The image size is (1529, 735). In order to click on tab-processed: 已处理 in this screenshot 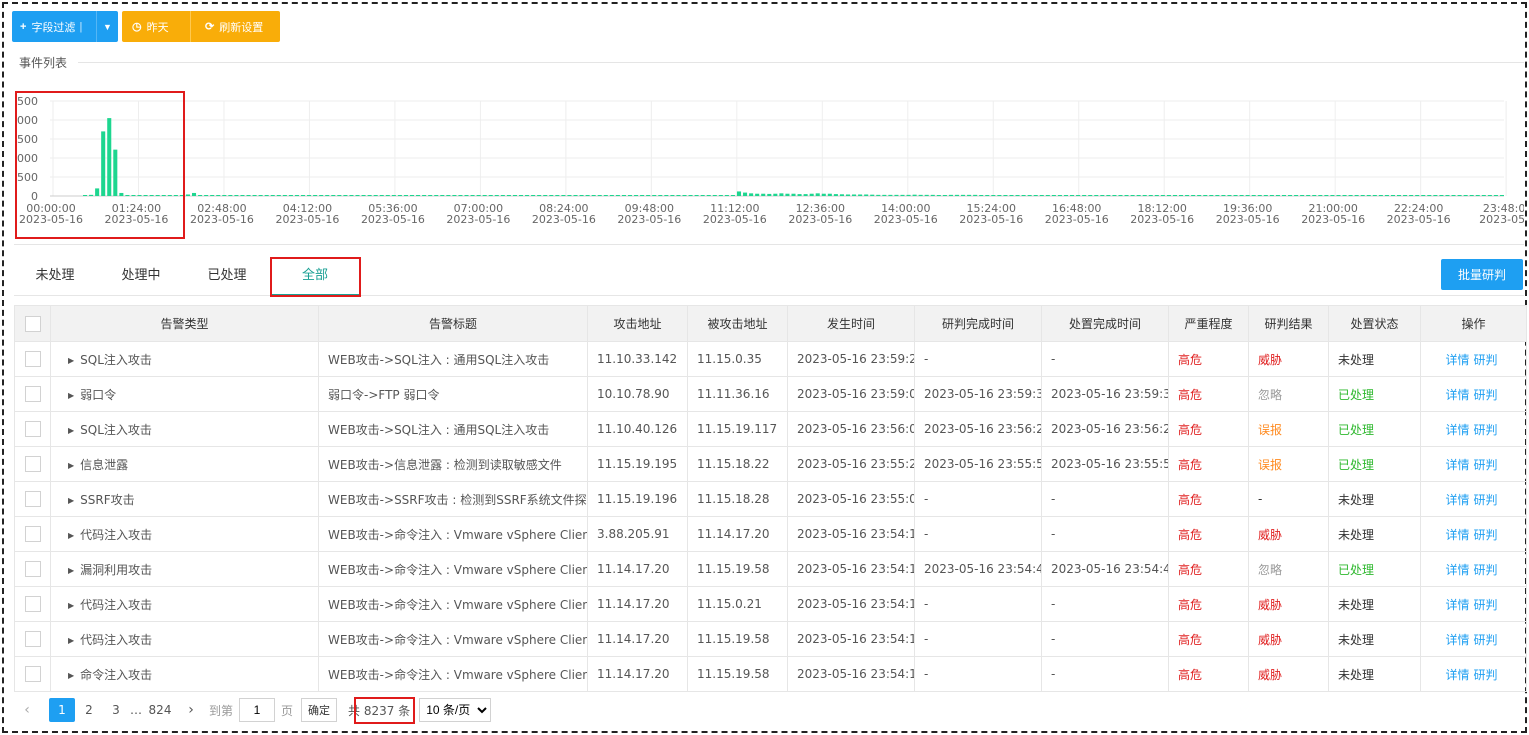, I will do `click(227, 277)`.